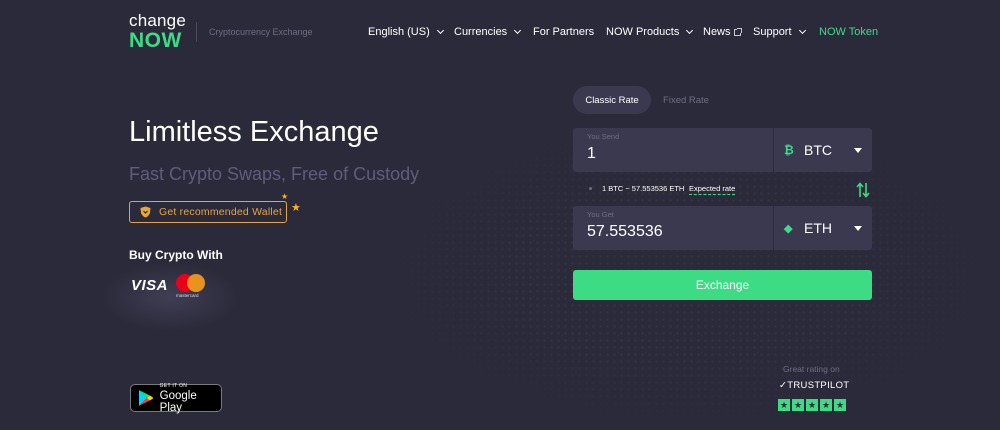 This screenshot has height=430, width=1000. Describe the element at coordinates (789, 150) in the screenshot. I see `bitcoin-icon: ₿` at that location.